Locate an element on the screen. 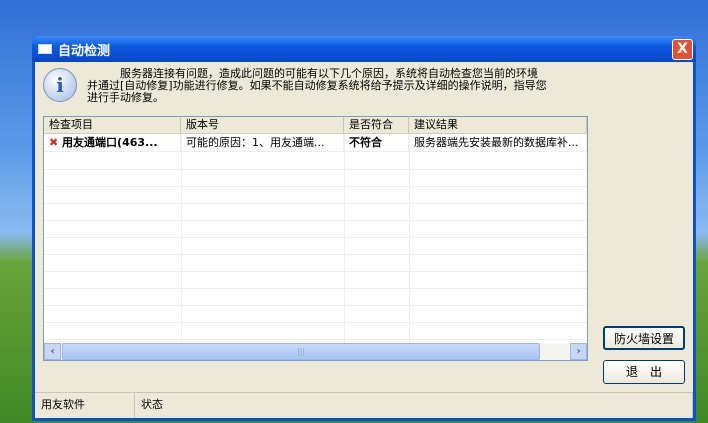 Image resolution: width=708 pixels, height=423 pixels. info-icon: i is located at coordinates (60, 85).